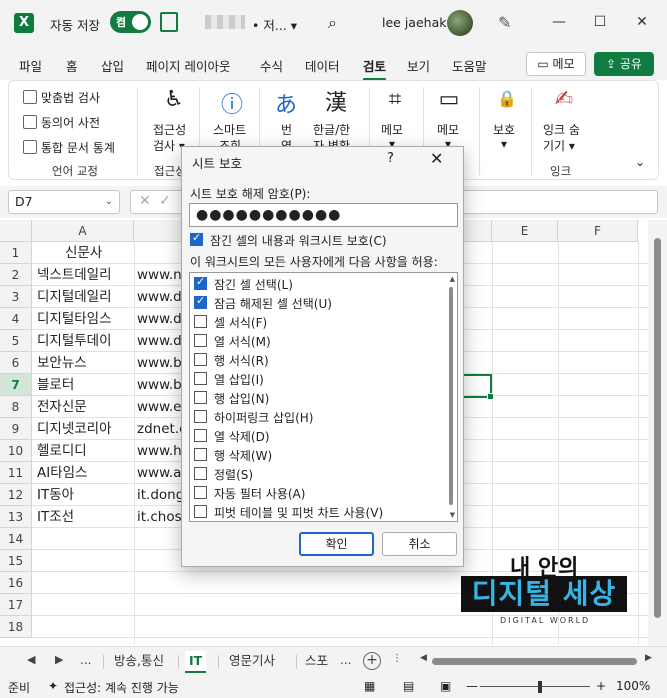  I want to click on cell-a: 디지털투데이, so click(83, 341).